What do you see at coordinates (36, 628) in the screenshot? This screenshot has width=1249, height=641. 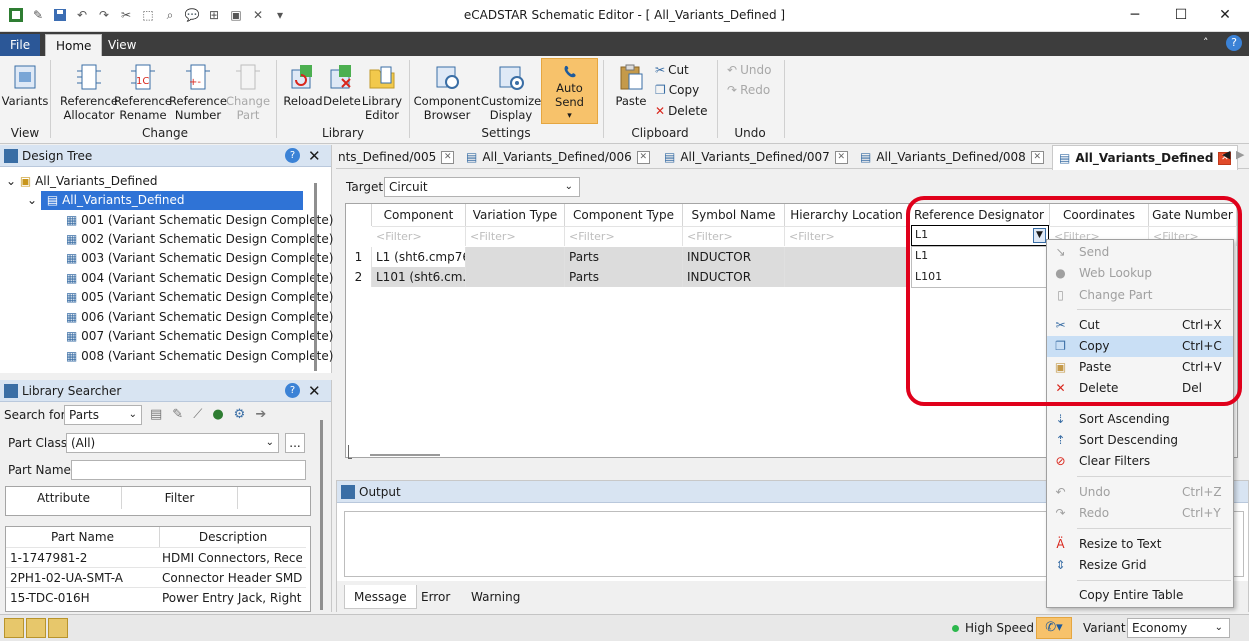 I see `library-searcher-toggle-icon` at bounding box center [36, 628].